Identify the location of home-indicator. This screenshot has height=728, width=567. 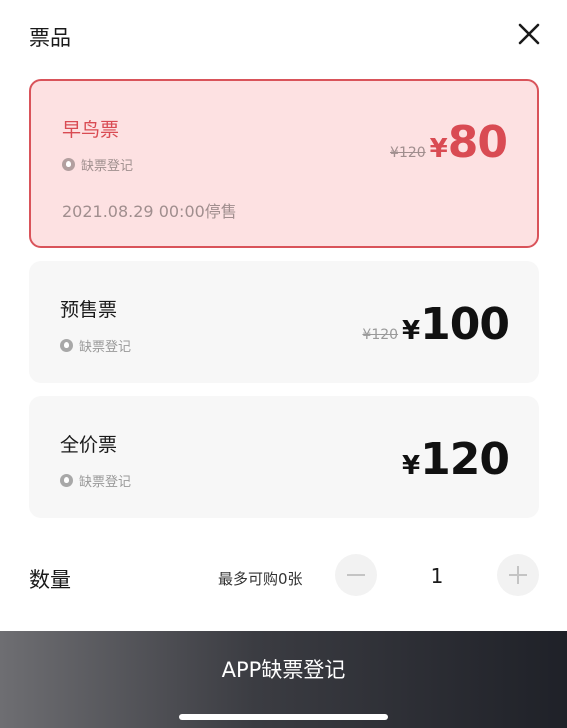
(283, 717).